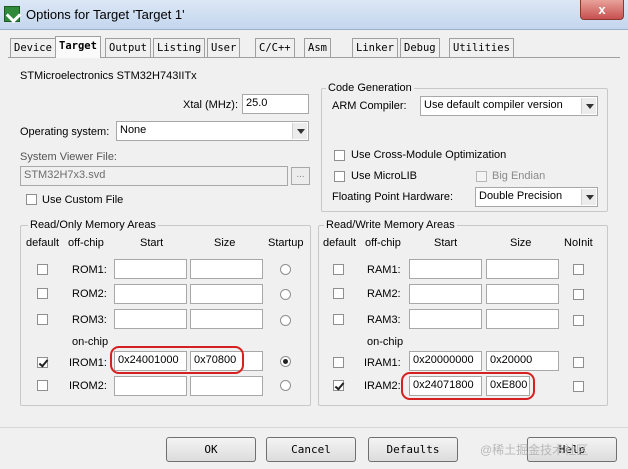 This screenshot has height=469, width=628. What do you see at coordinates (317, 47) in the screenshot?
I see `tab-asm: Asm` at bounding box center [317, 47].